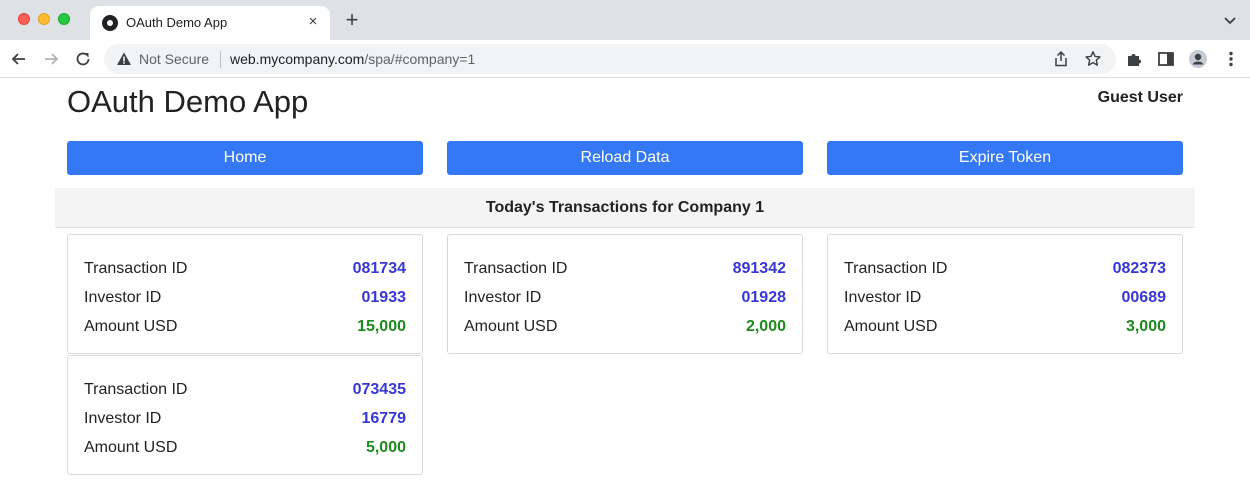 The height and width of the screenshot is (486, 1250). I want to click on amount-row: Amount USD 2,000, so click(625, 330).